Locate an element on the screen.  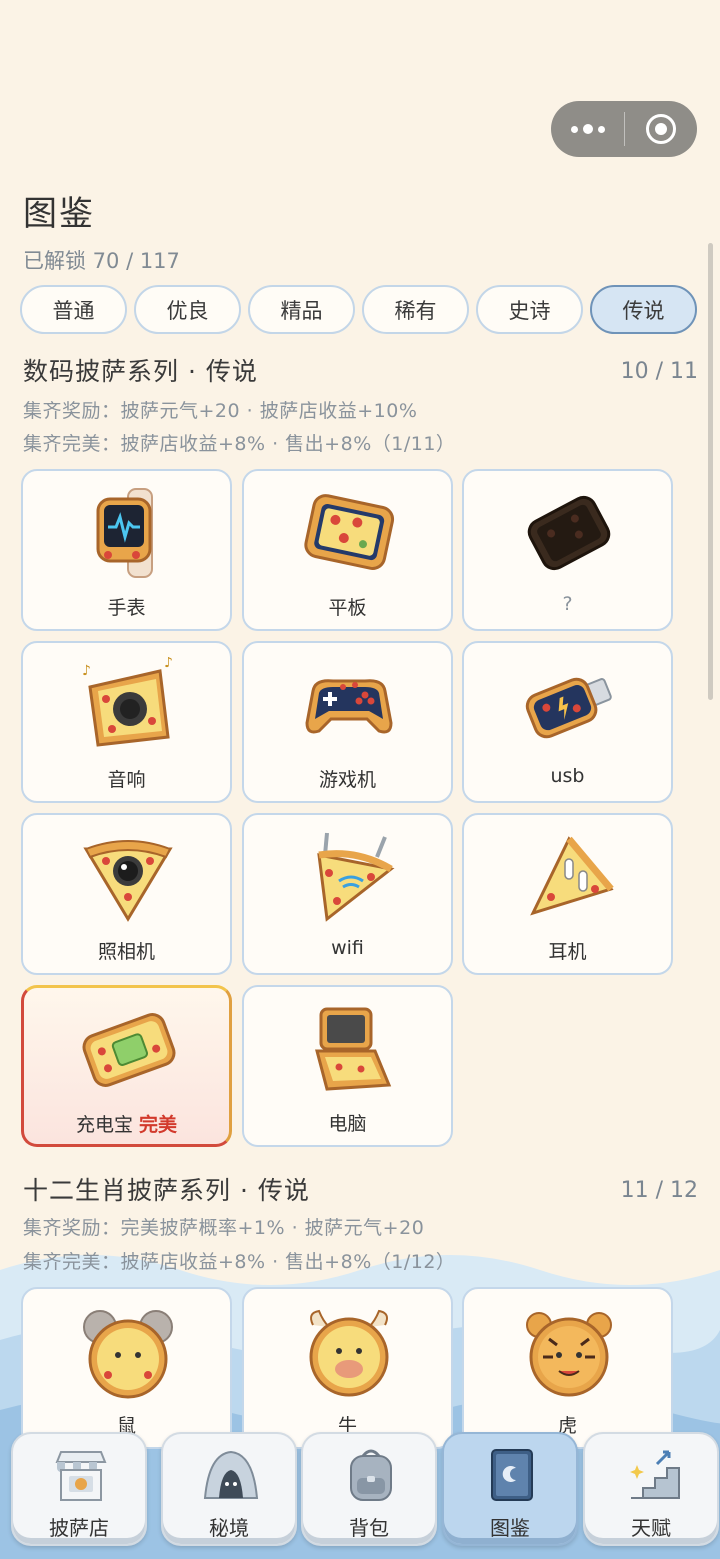
collection-card-watch: 手表 is located at coordinates (126, 550).